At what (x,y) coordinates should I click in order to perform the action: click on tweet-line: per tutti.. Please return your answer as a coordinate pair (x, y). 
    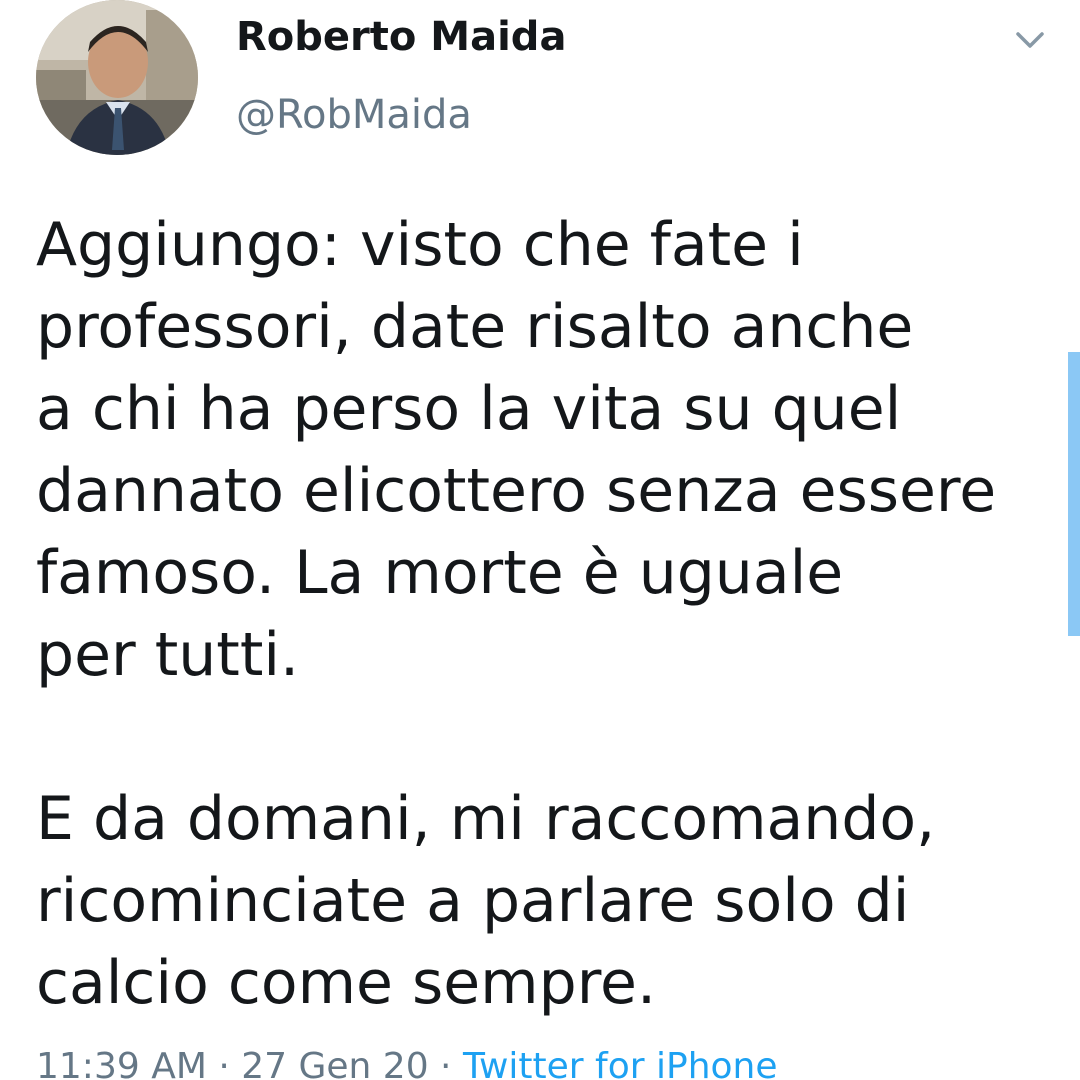
    Looking at the image, I should click on (168, 655).